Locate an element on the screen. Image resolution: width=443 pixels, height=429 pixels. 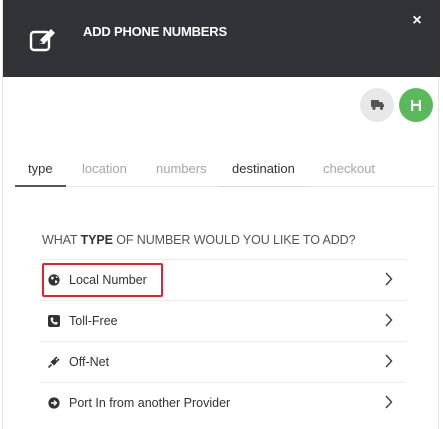
option-label: Toll-Free is located at coordinates (93, 321).